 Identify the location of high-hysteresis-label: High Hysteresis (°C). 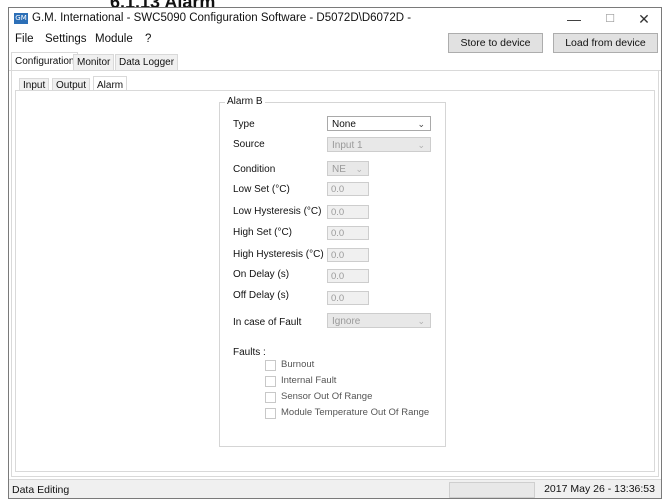
(278, 254).